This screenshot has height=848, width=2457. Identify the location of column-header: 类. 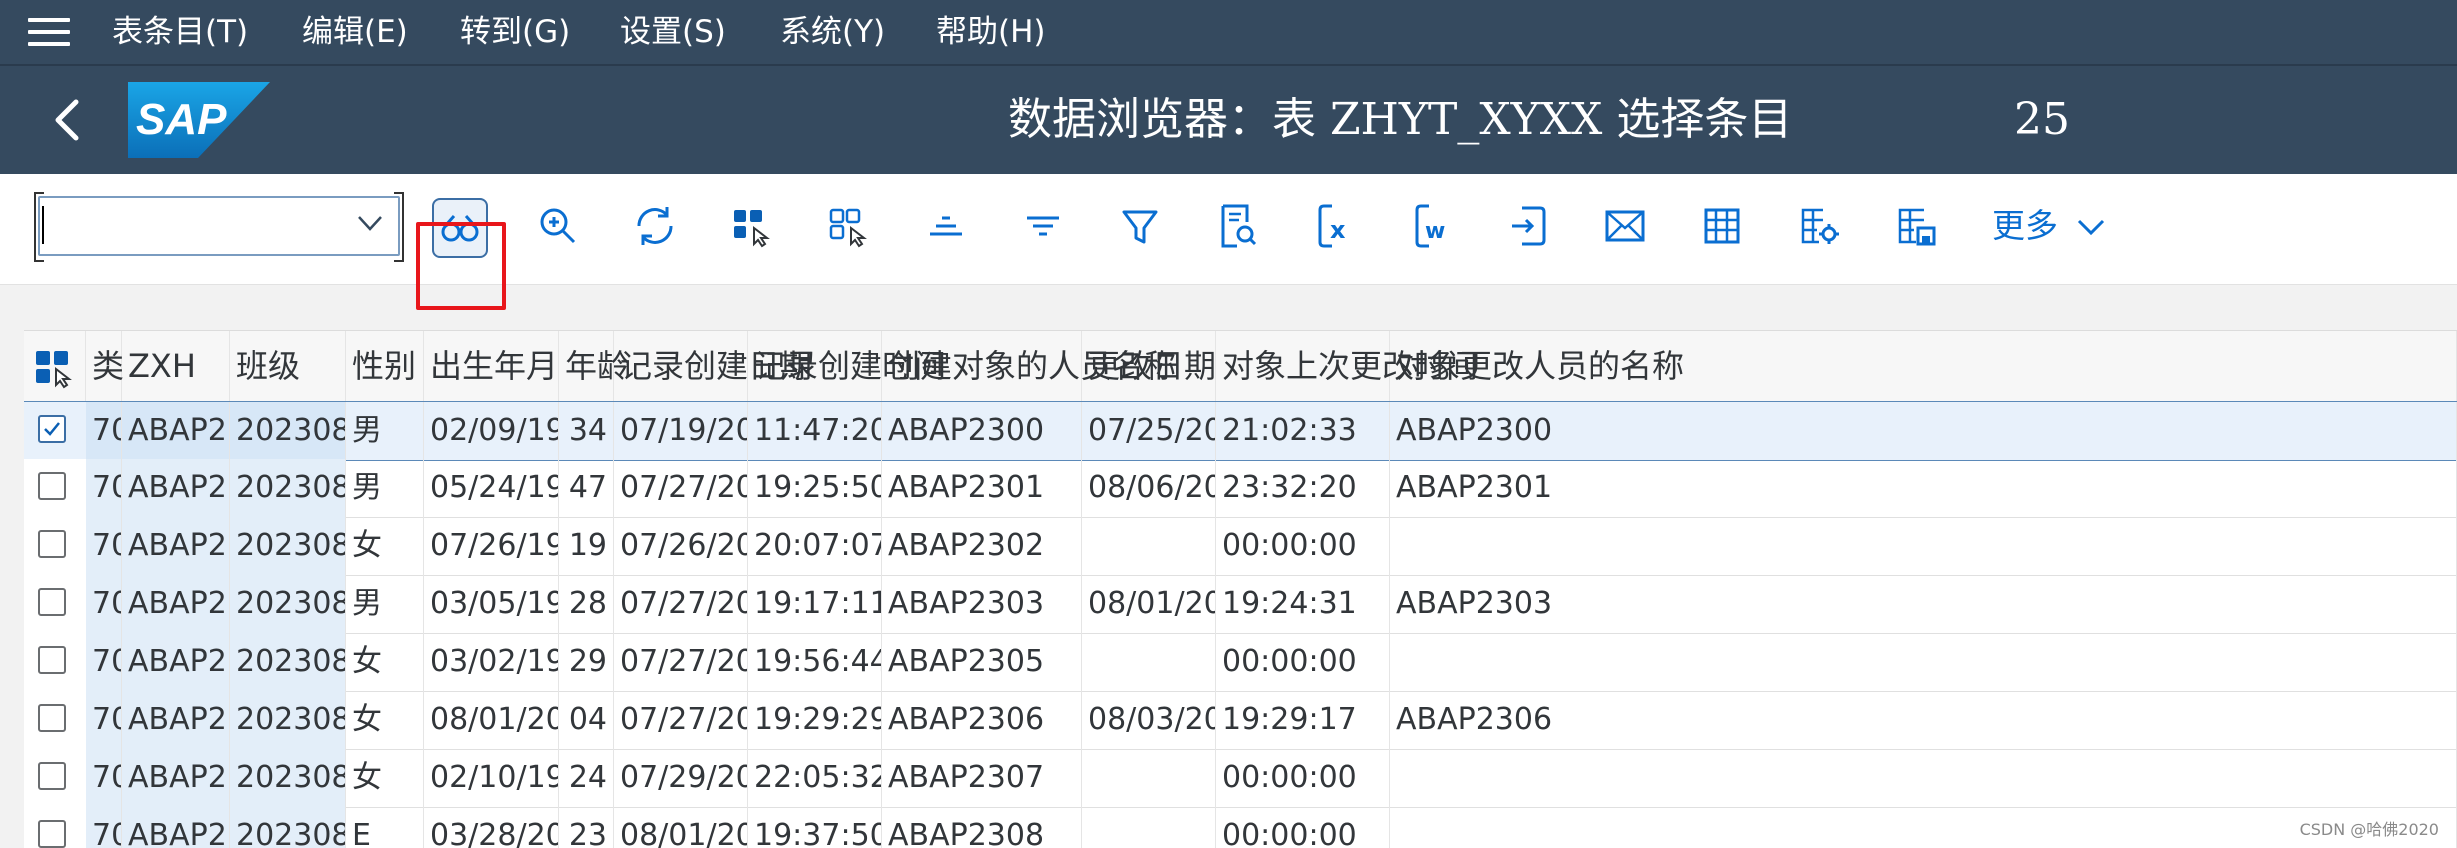
(105, 366).